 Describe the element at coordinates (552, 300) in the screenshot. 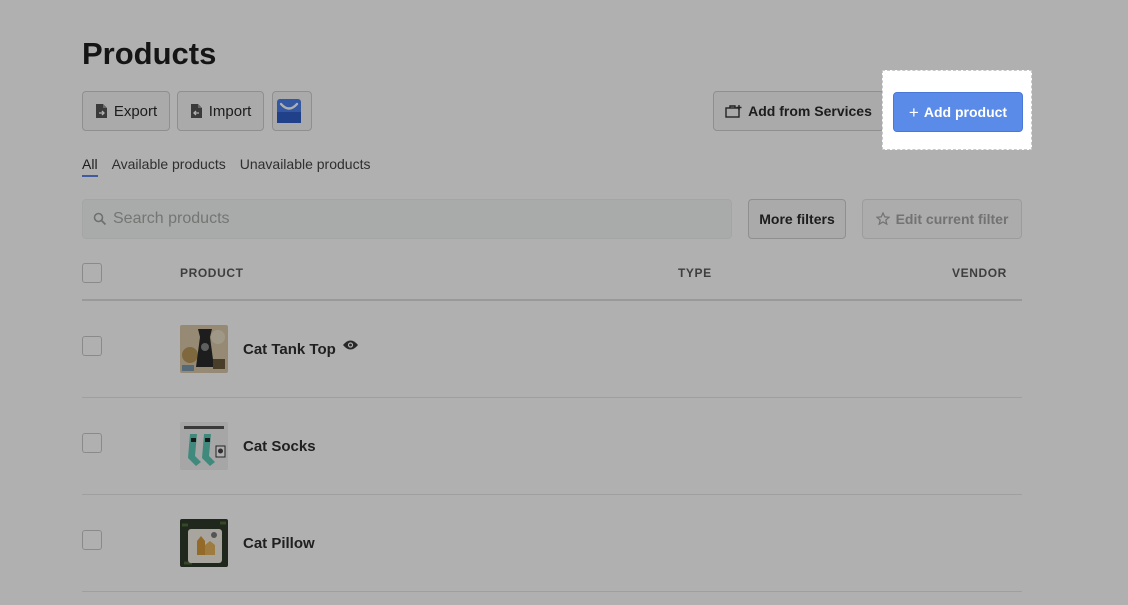

I see `table-header-divider` at that location.